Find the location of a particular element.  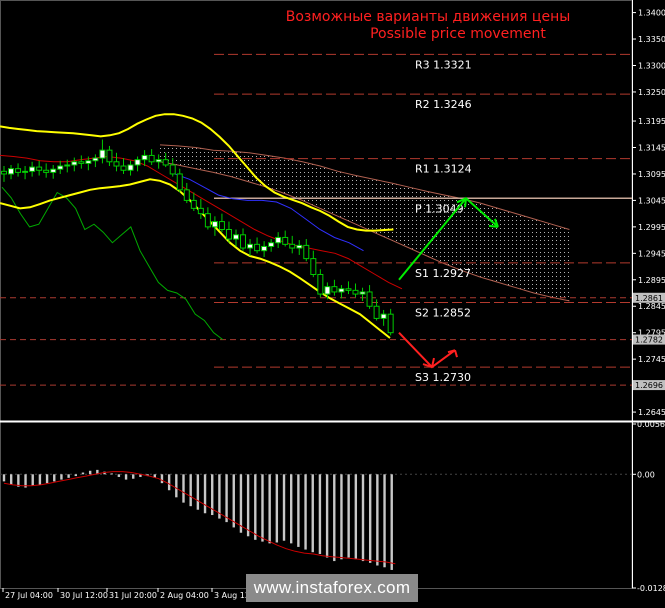

time-tick-label: 27 Jul 04:00 is located at coordinates (29, 595).